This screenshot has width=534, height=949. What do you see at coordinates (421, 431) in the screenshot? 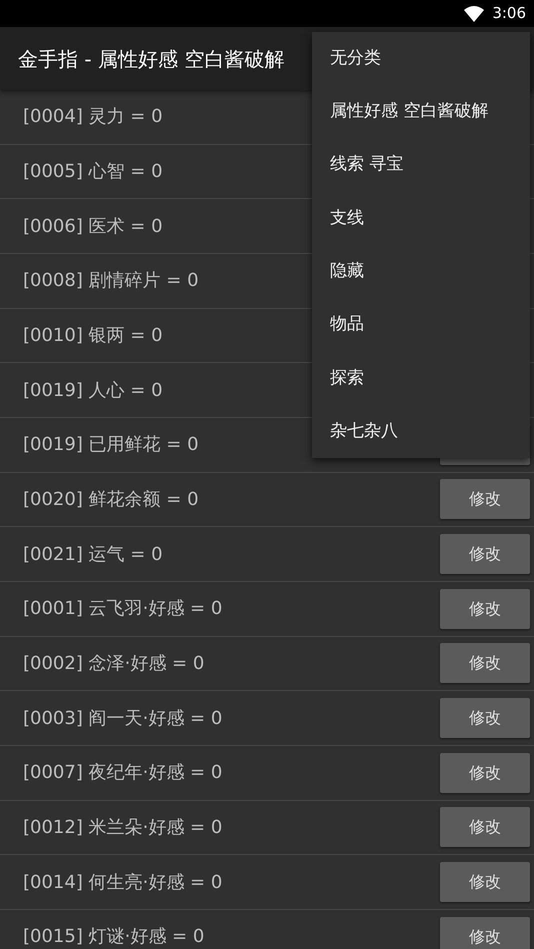
I see `menu-item: 杂七杂八` at bounding box center [421, 431].